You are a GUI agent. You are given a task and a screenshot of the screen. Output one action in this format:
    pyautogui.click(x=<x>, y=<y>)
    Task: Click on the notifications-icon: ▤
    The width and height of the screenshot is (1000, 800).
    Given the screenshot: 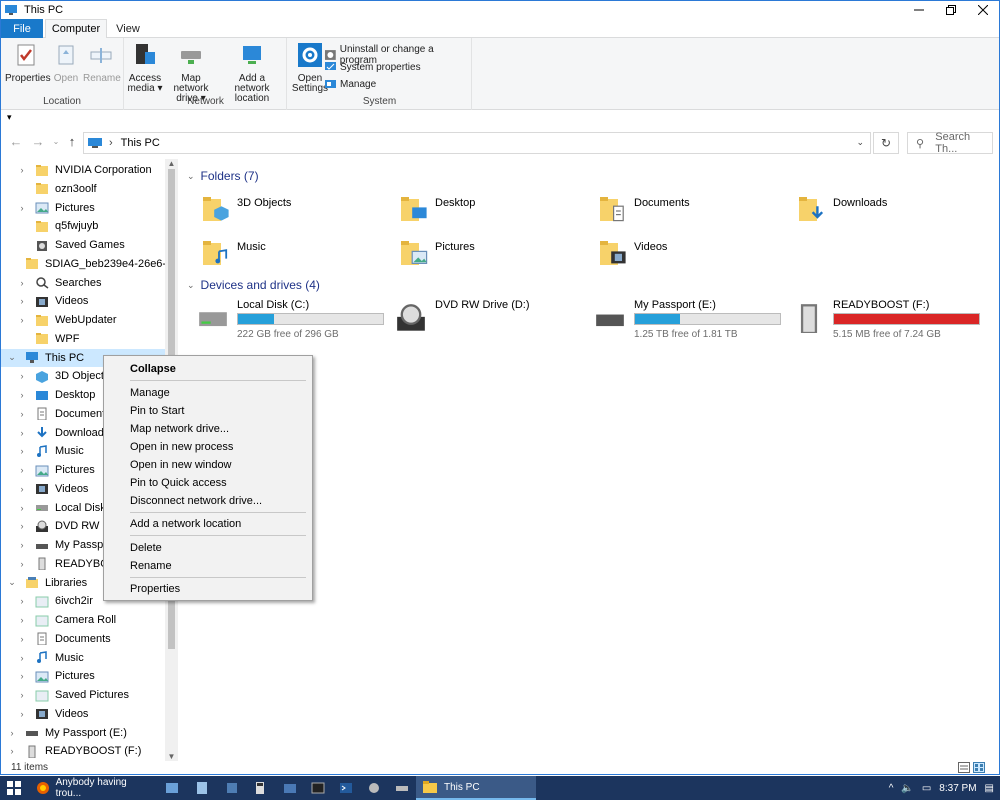 What is the action you would take?
    pyautogui.click(x=989, y=788)
    